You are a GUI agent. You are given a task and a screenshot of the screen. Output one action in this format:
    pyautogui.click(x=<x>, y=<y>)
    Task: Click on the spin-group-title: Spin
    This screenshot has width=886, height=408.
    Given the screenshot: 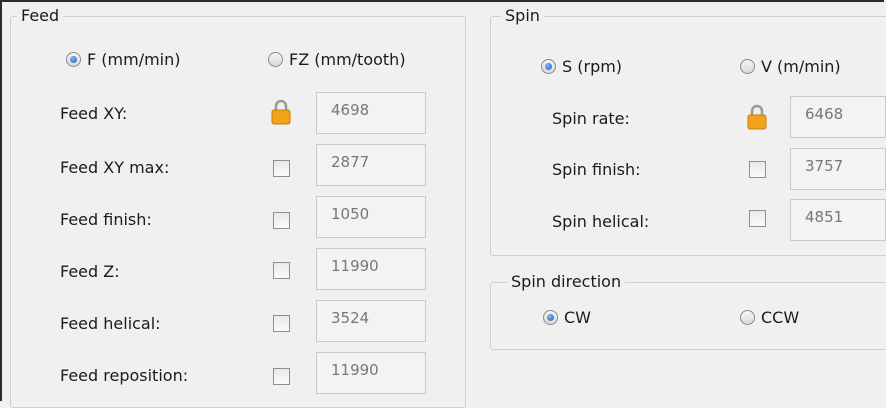 What is the action you would take?
    pyautogui.click(x=522, y=16)
    